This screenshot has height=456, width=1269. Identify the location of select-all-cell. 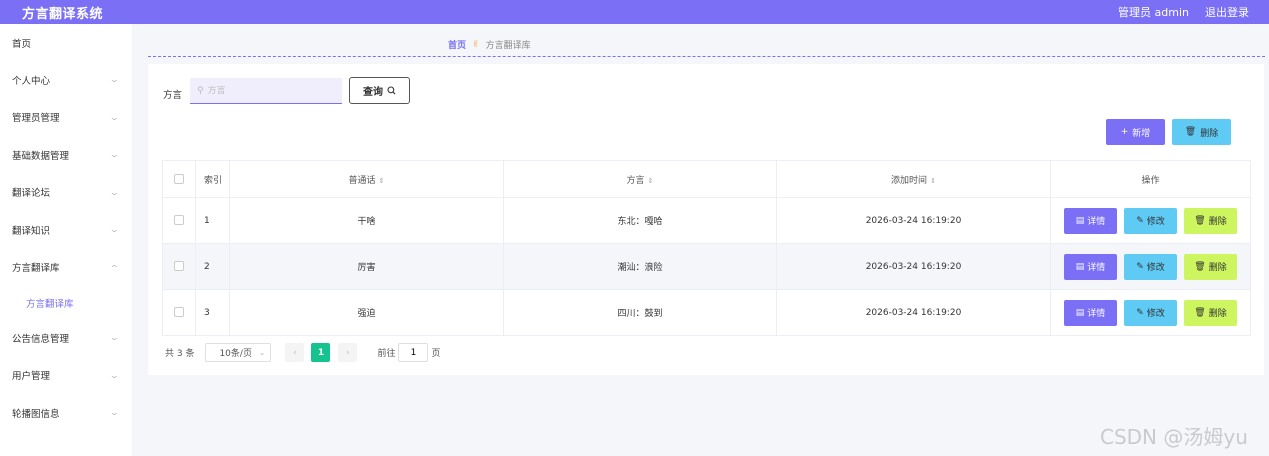
(179, 179).